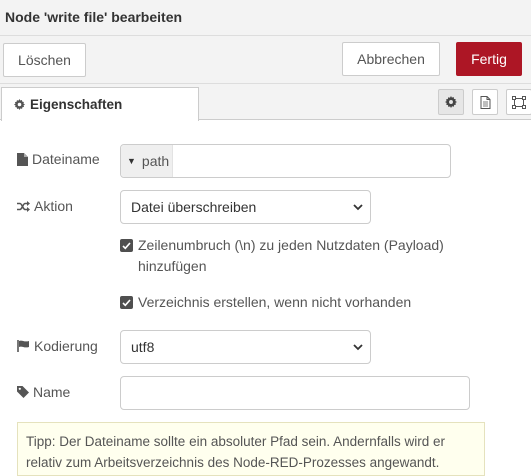  I want to click on tab-properties: Eigenschaften, so click(100, 104).